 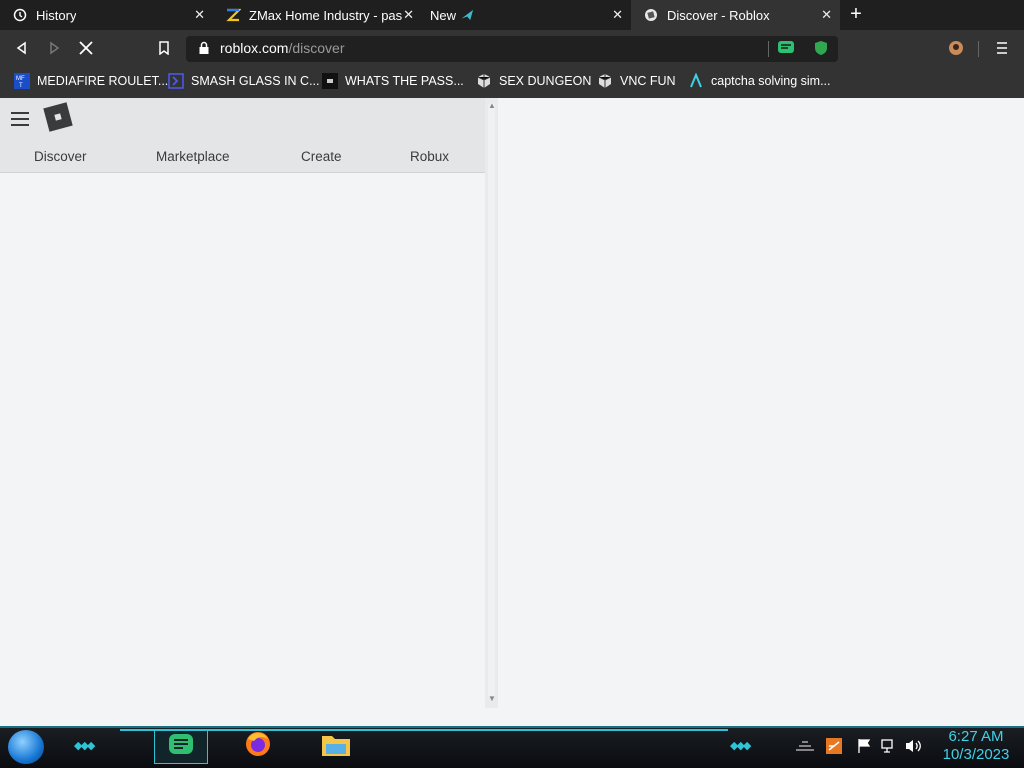 I want to click on extension-chat-icon, so click(x=786, y=48).